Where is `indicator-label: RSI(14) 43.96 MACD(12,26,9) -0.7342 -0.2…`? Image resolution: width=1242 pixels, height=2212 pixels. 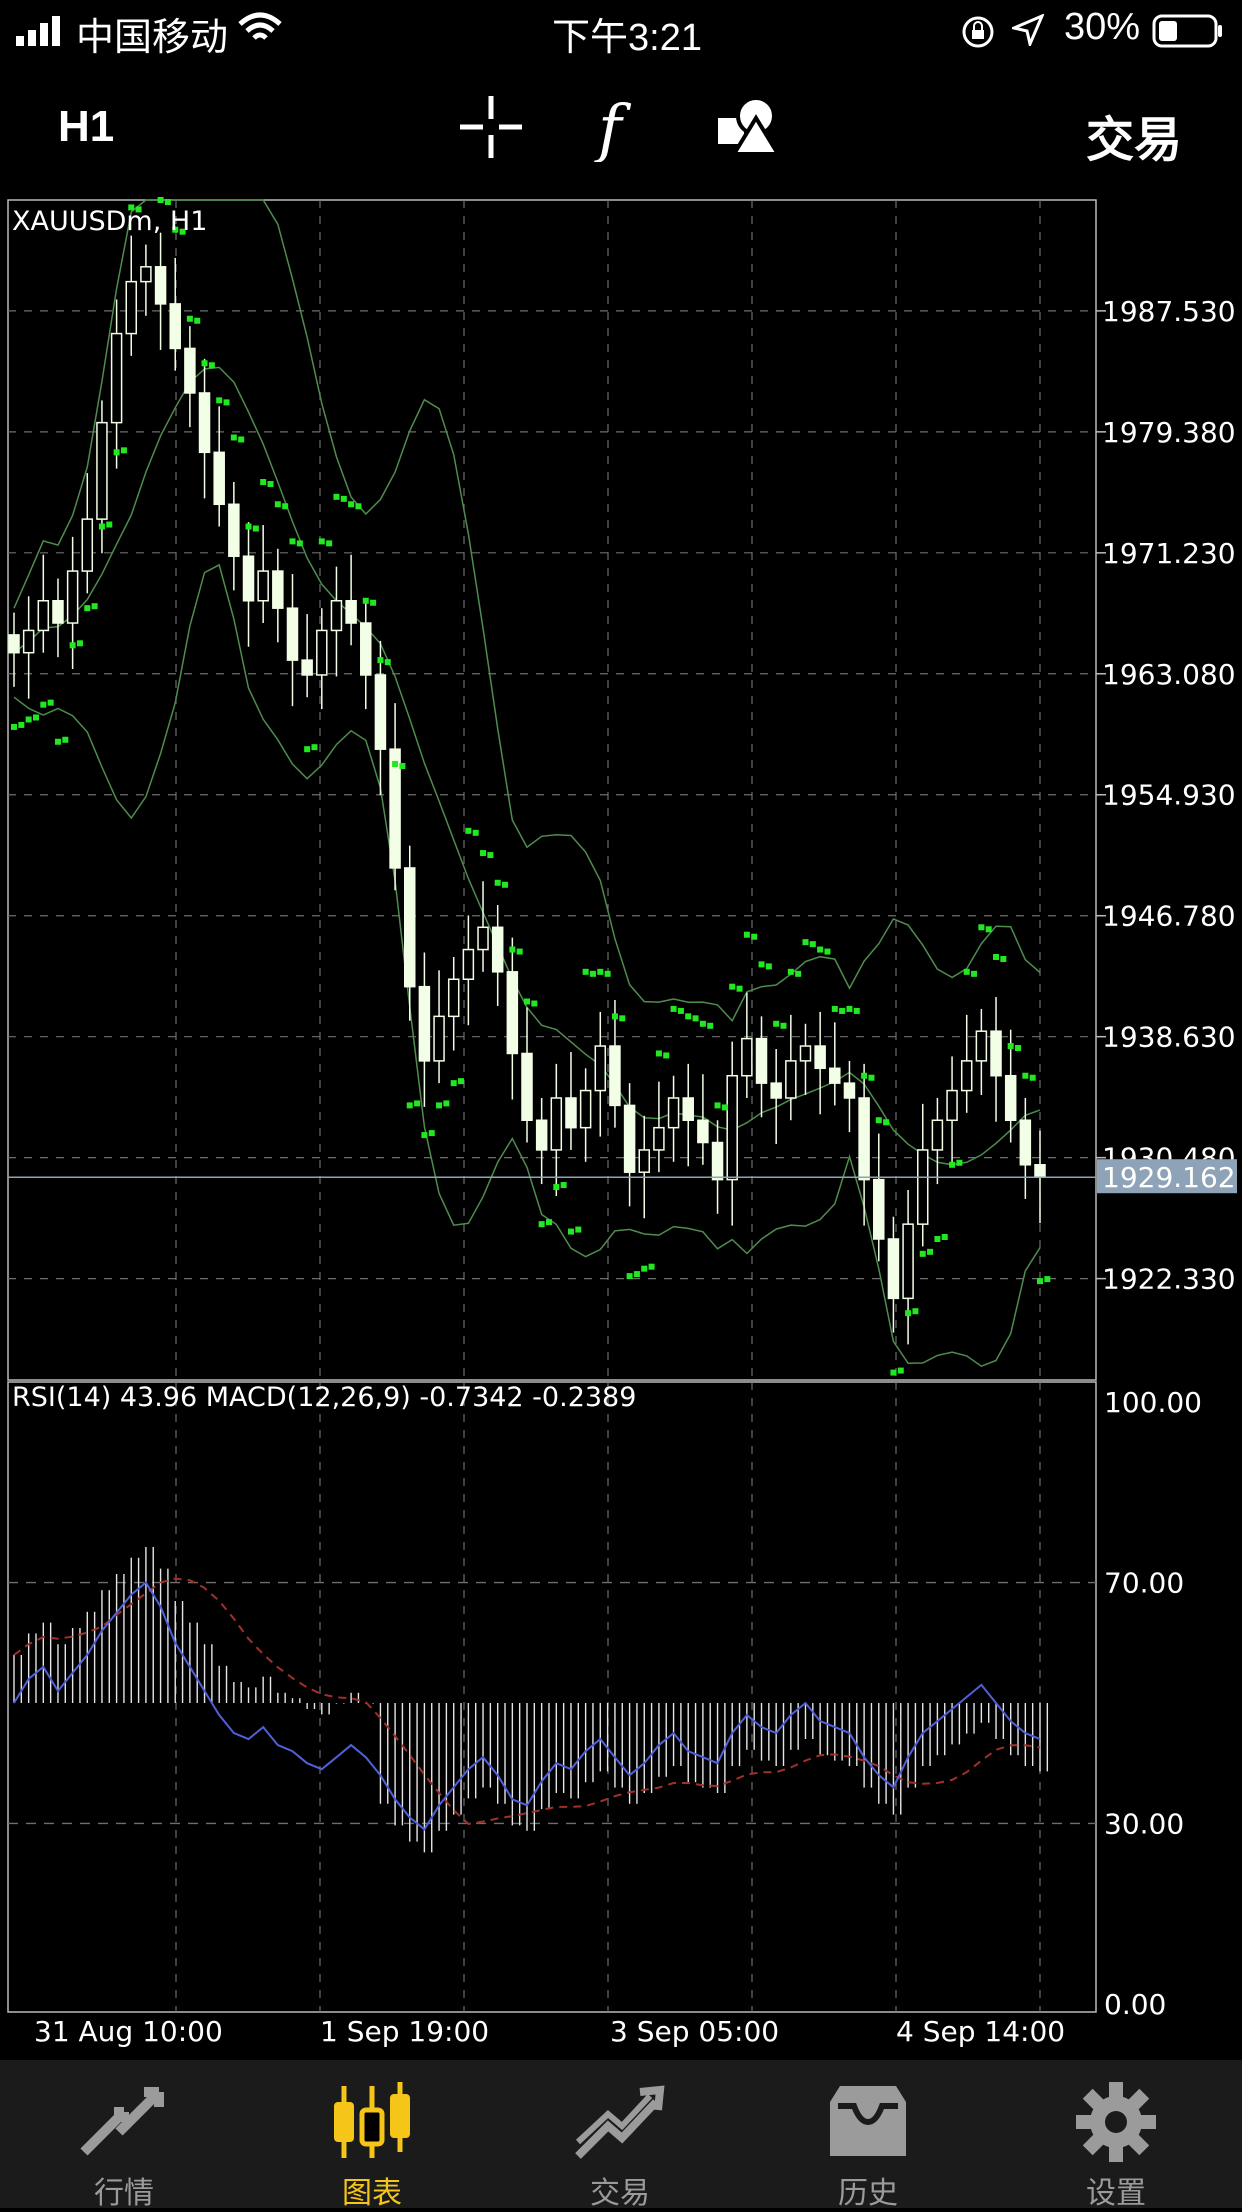 indicator-label: RSI(14) 43.96 MACD(12,26,9) -0.7342 -0.2… is located at coordinates (324, 1397).